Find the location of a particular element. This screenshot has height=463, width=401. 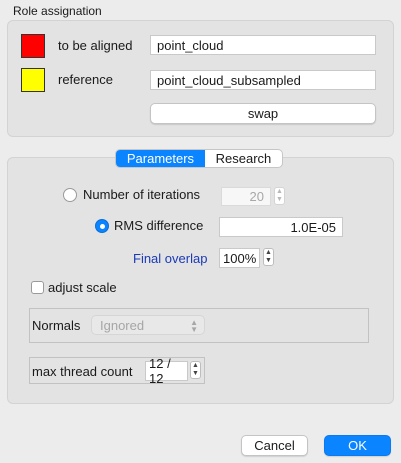

cancel-button: Cancel is located at coordinates (274, 445).